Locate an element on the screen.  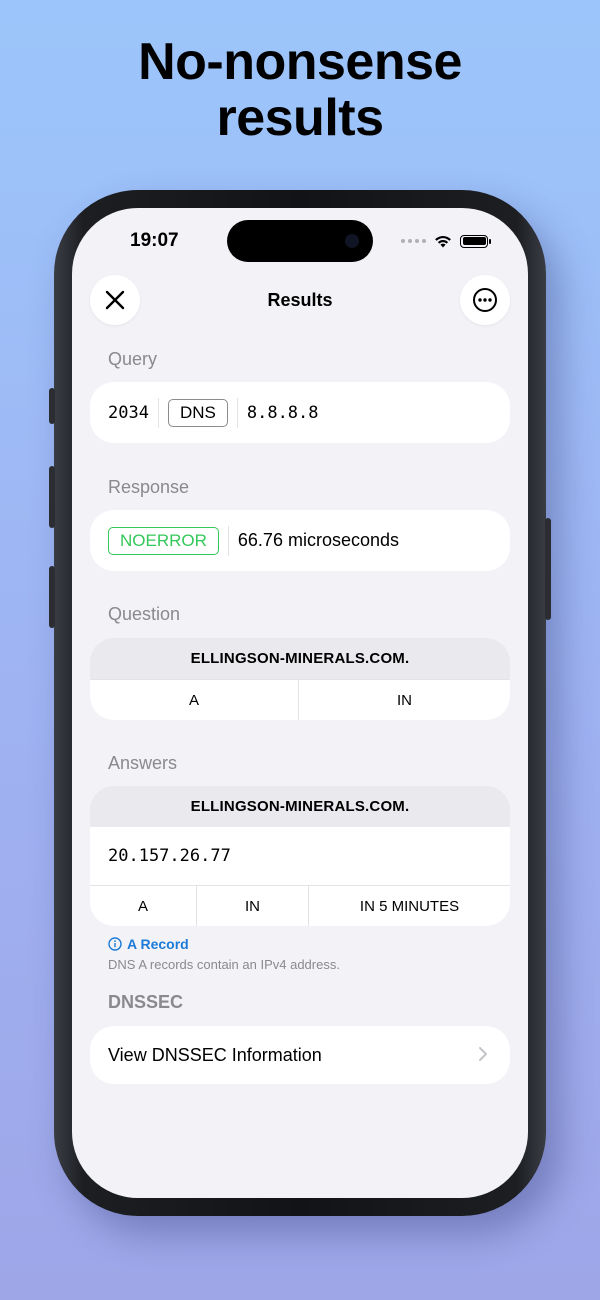
answers-section-label: Answers is located at coordinates (143, 763).